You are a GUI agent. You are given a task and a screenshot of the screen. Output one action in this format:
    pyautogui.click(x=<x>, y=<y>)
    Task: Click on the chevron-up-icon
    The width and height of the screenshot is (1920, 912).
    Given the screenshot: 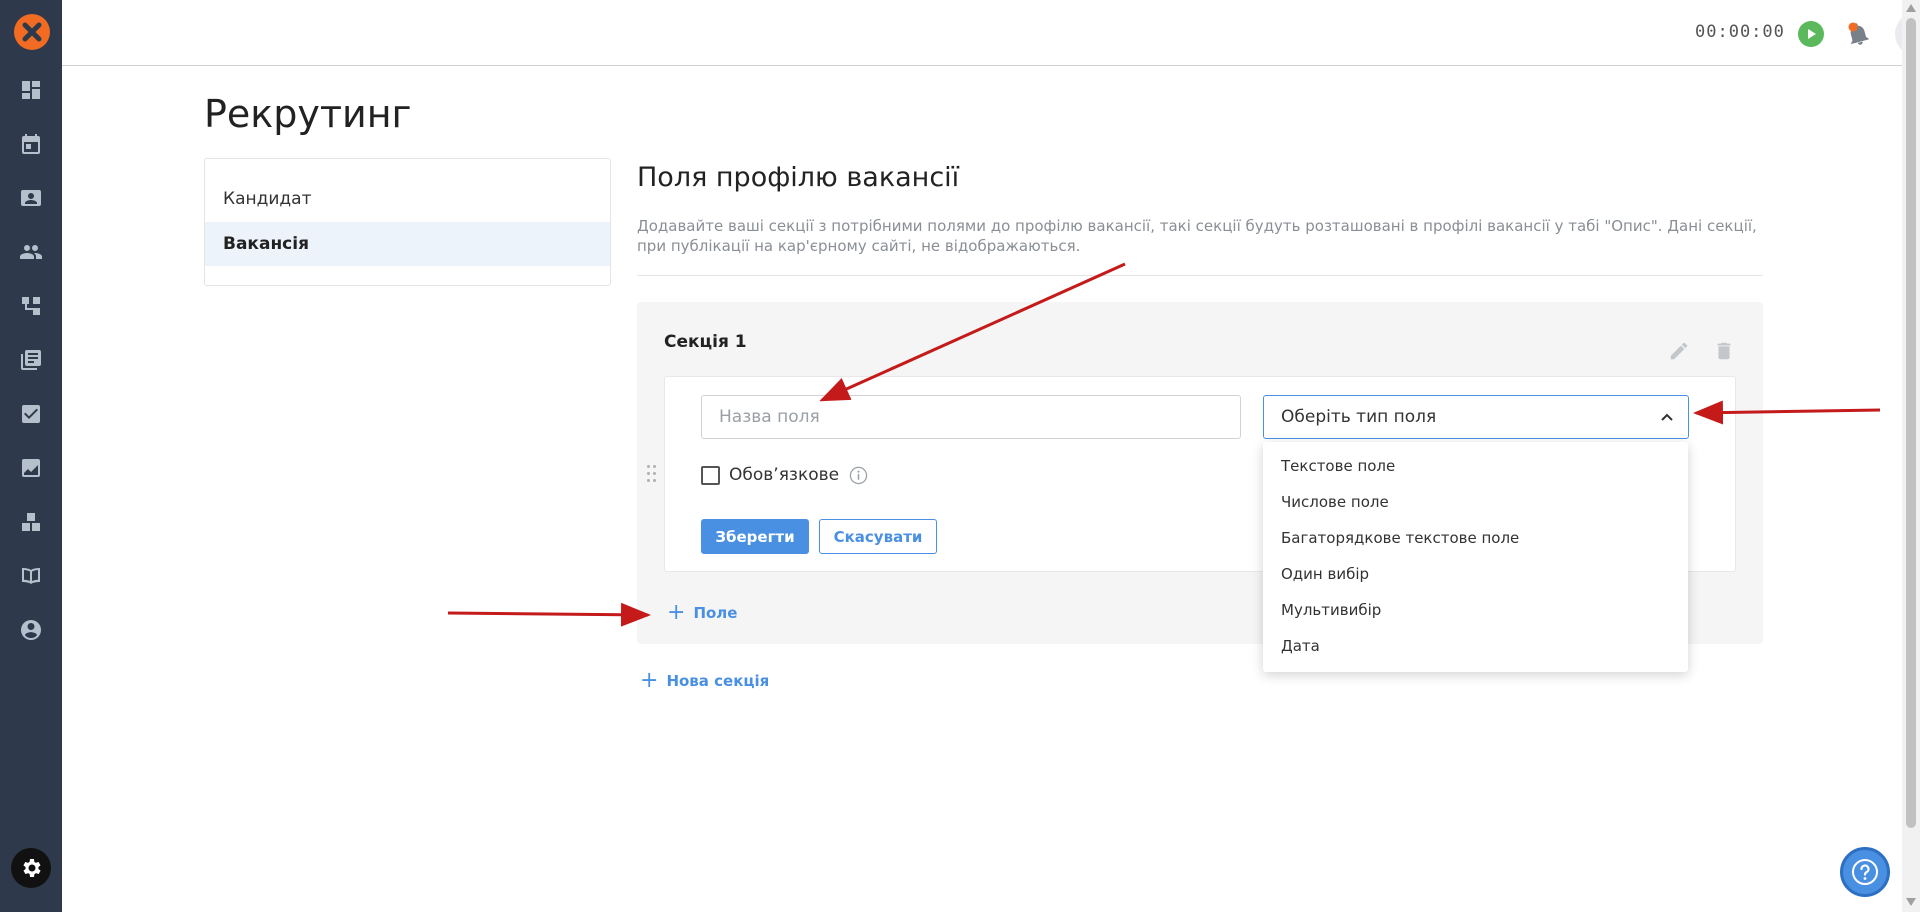 What is the action you would take?
    pyautogui.click(x=1667, y=417)
    